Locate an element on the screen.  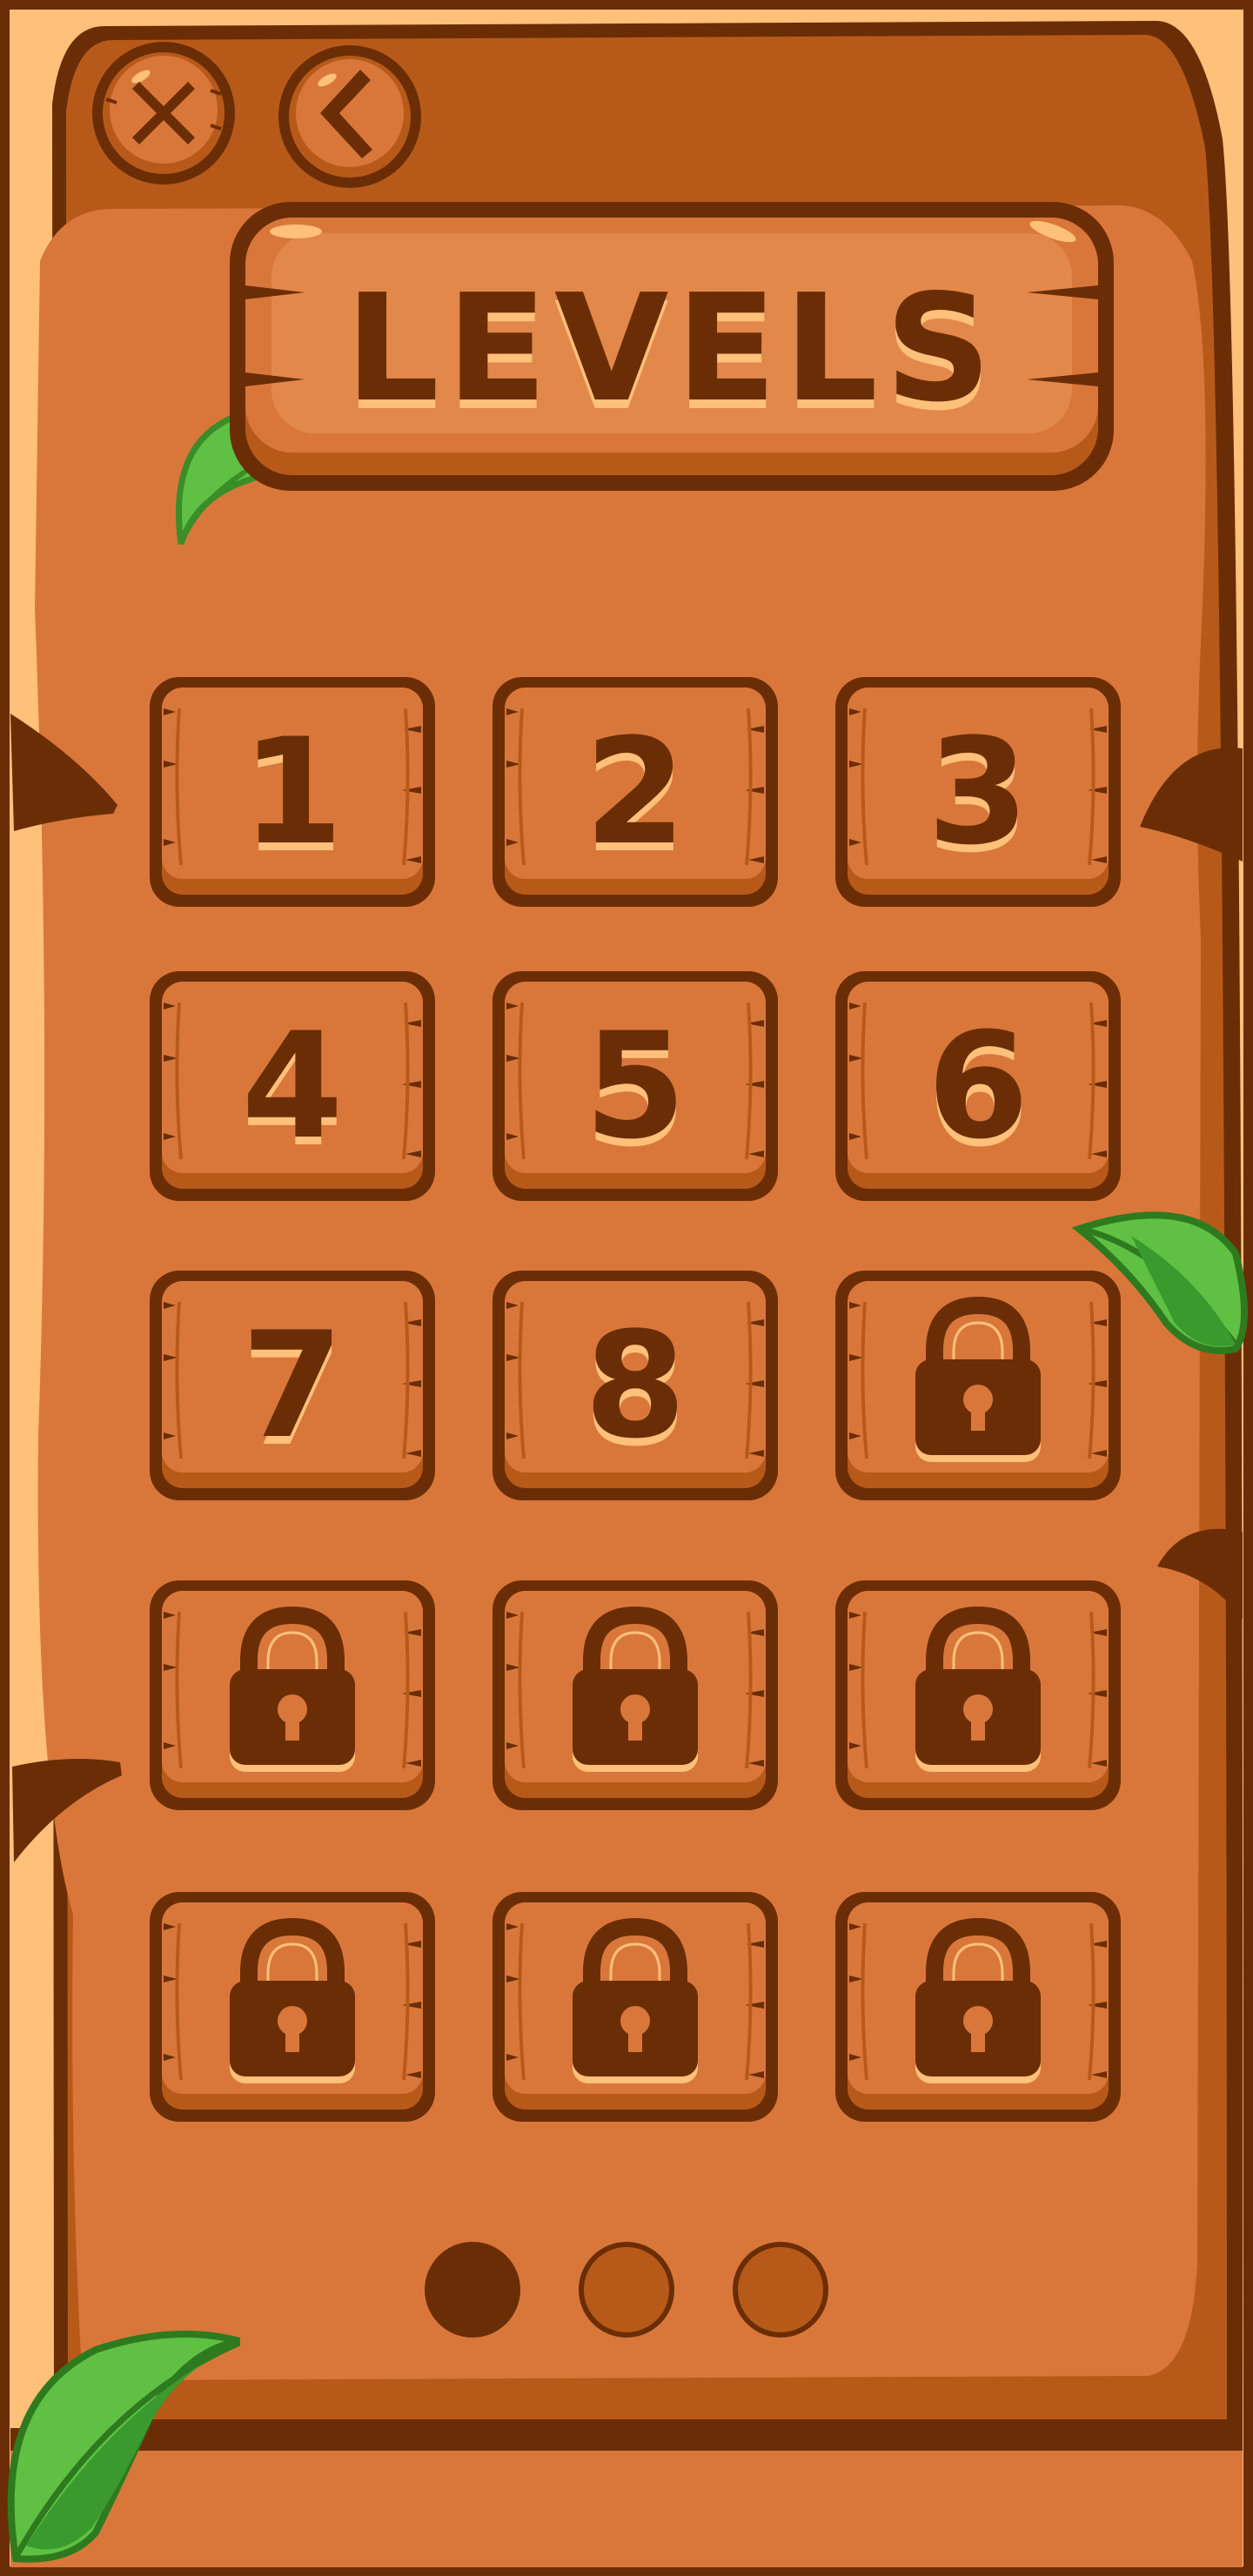
level-tile-6: 6 is located at coordinates (978, 1086).